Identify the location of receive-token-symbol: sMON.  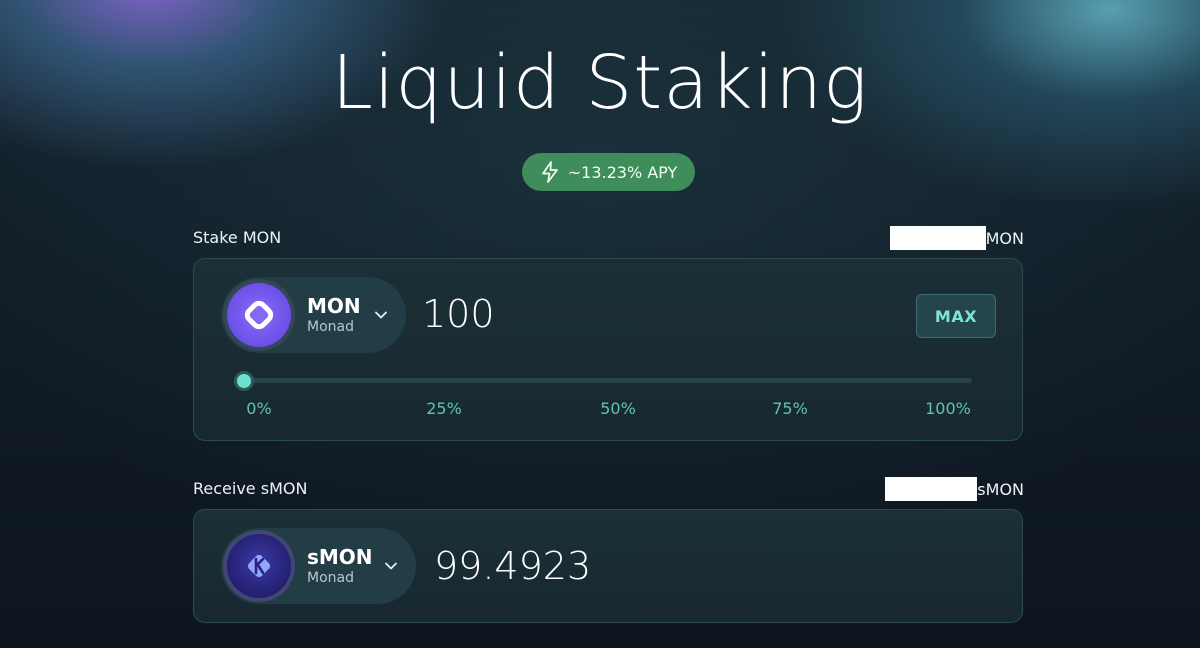
(340, 557).